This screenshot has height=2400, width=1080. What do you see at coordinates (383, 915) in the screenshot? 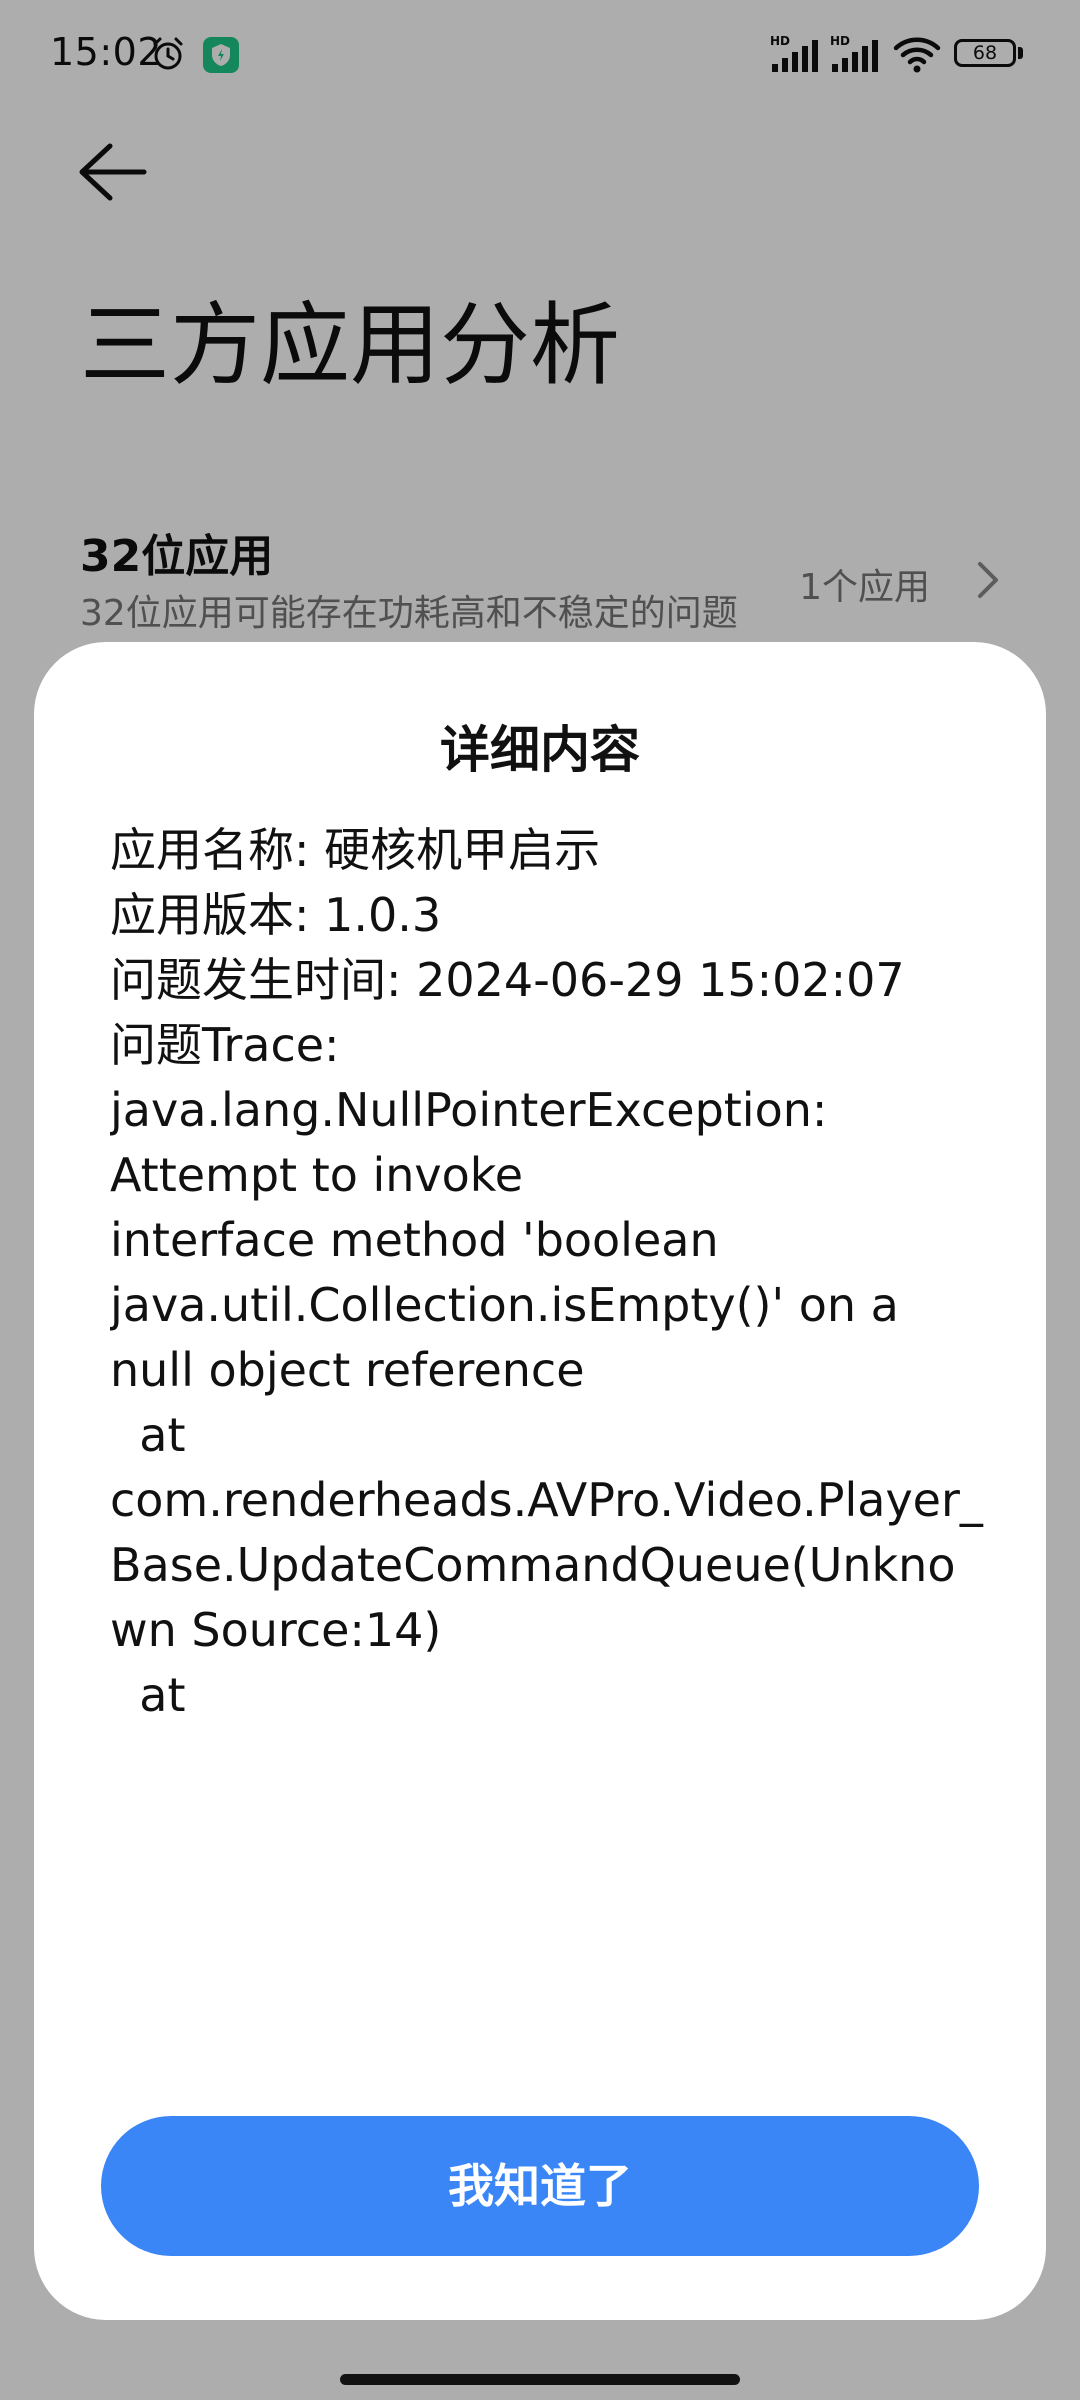
I see `app-version-value: 1.0.3` at bounding box center [383, 915].